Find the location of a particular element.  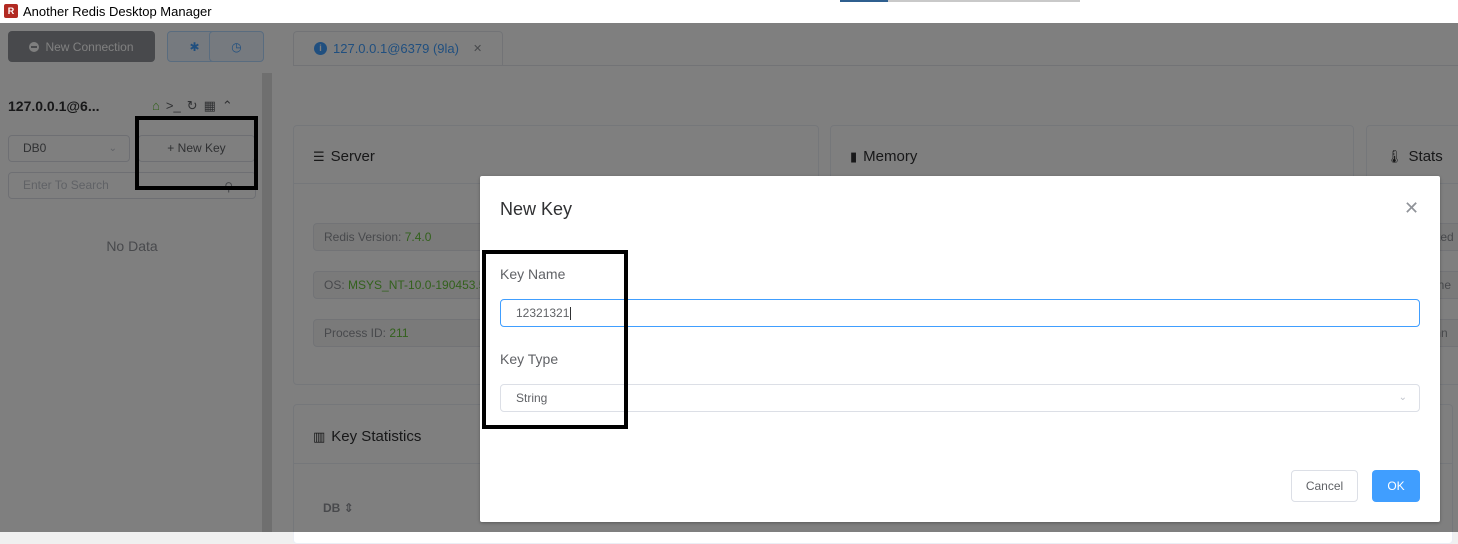

key-type-select: String ⌄ is located at coordinates (960, 398).